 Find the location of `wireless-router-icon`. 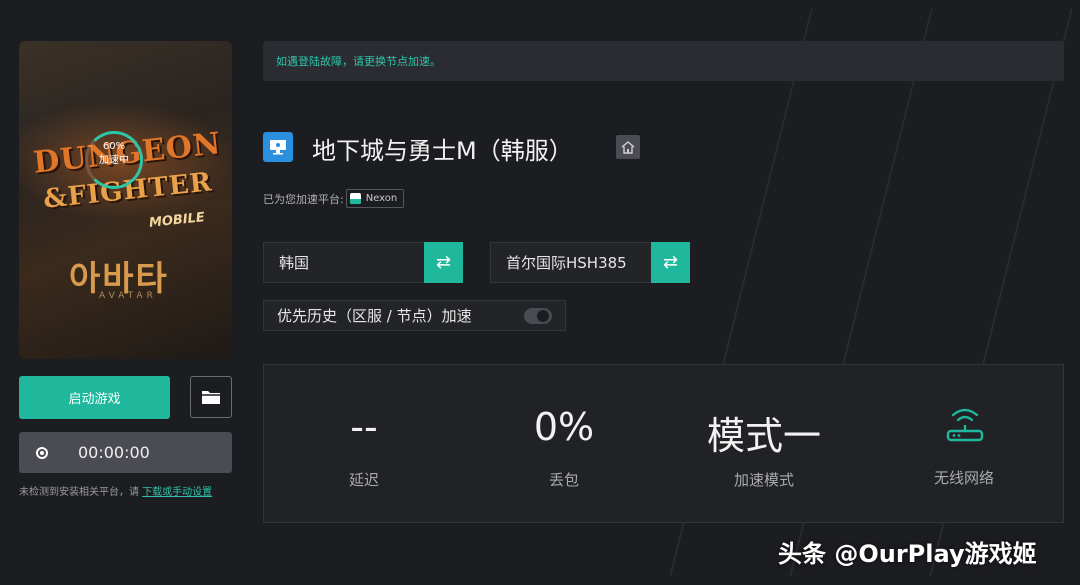

wireless-router-icon is located at coordinates (965, 425).